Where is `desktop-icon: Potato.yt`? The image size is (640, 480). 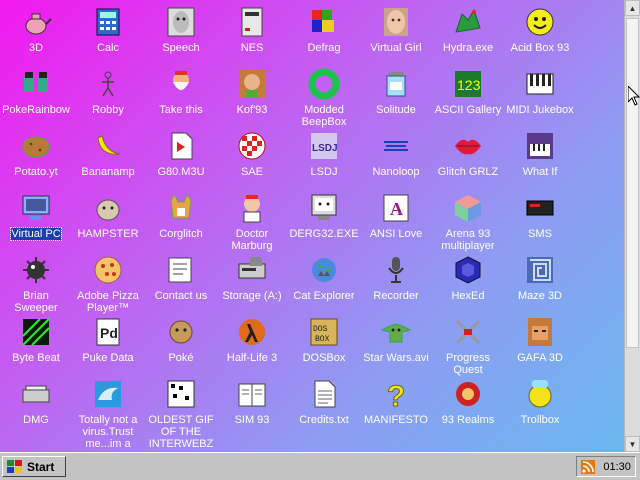
desktop-icon: Potato.yt is located at coordinates (36, 154).